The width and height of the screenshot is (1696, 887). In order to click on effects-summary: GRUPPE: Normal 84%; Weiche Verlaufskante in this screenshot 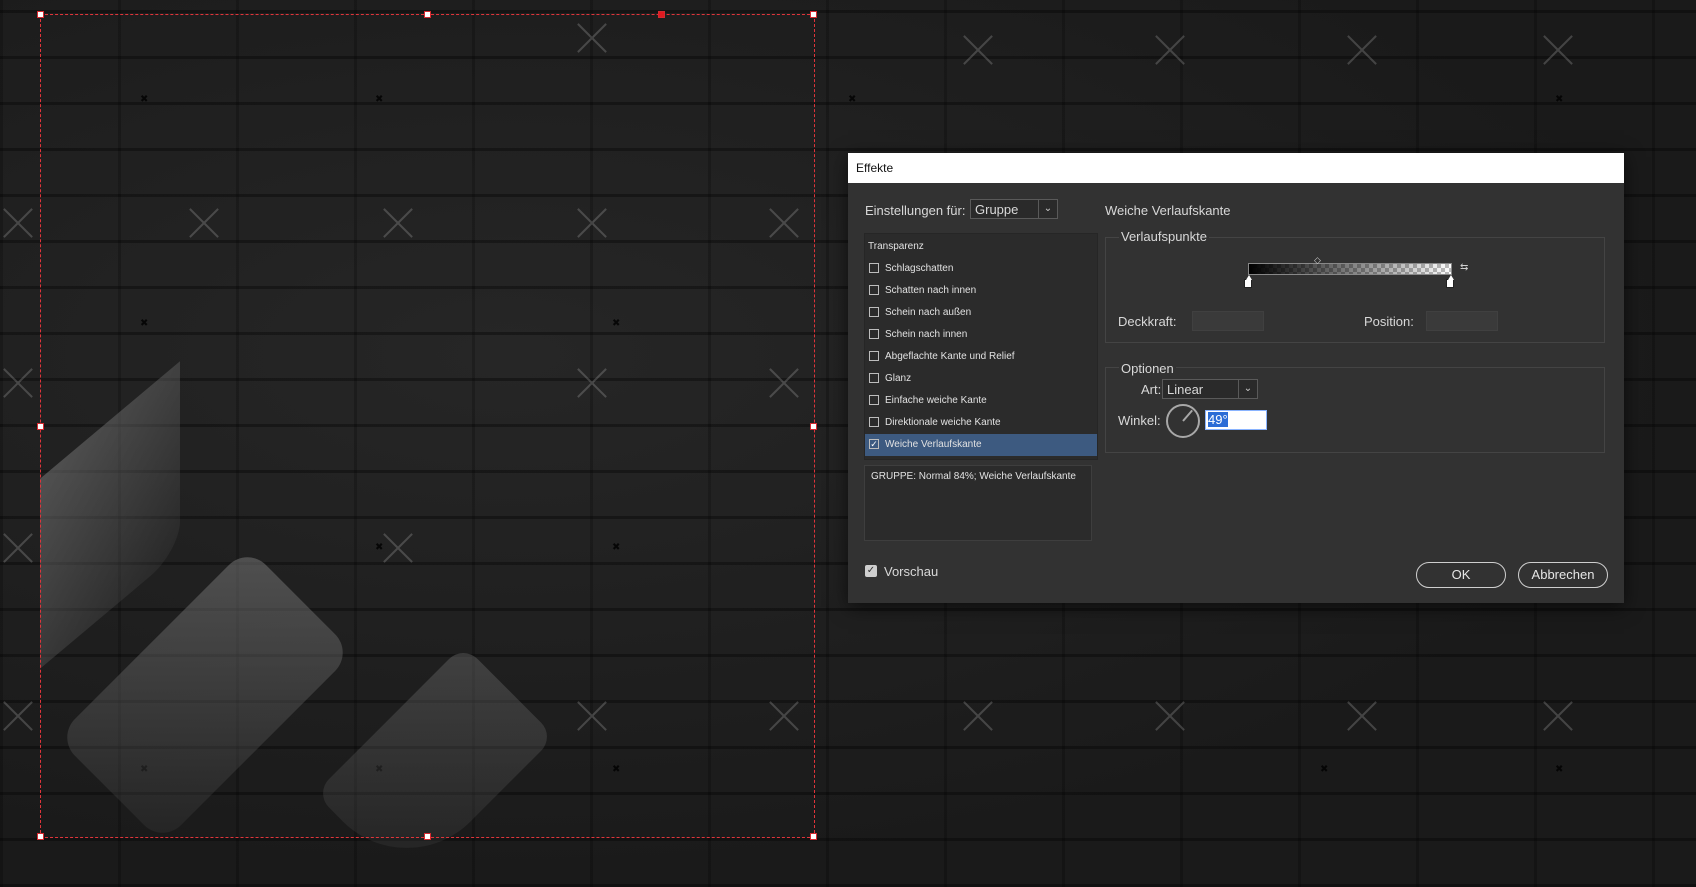, I will do `click(978, 503)`.